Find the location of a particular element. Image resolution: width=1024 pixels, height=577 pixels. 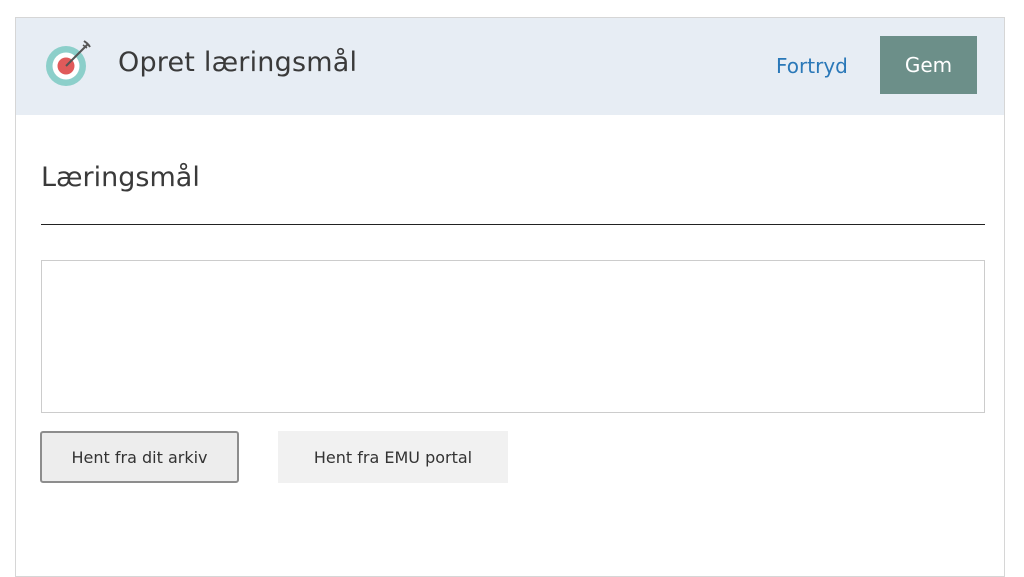

save-button: Gem is located at coordinates (928, 65).